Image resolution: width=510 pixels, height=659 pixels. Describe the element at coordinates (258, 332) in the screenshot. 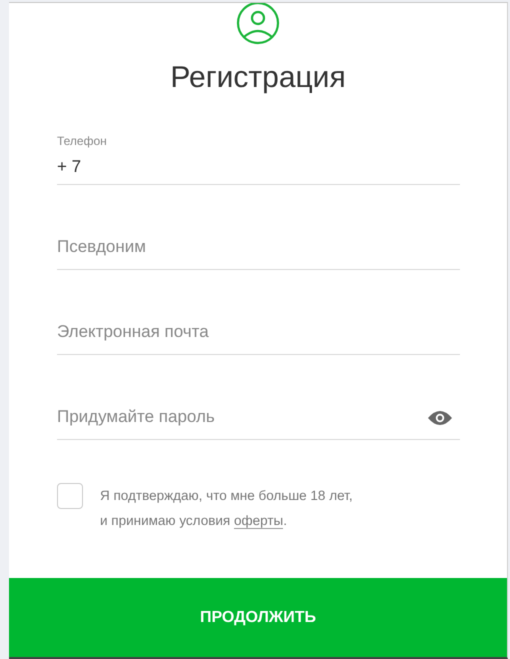

I see `email-field: Электронная почта` at that location.